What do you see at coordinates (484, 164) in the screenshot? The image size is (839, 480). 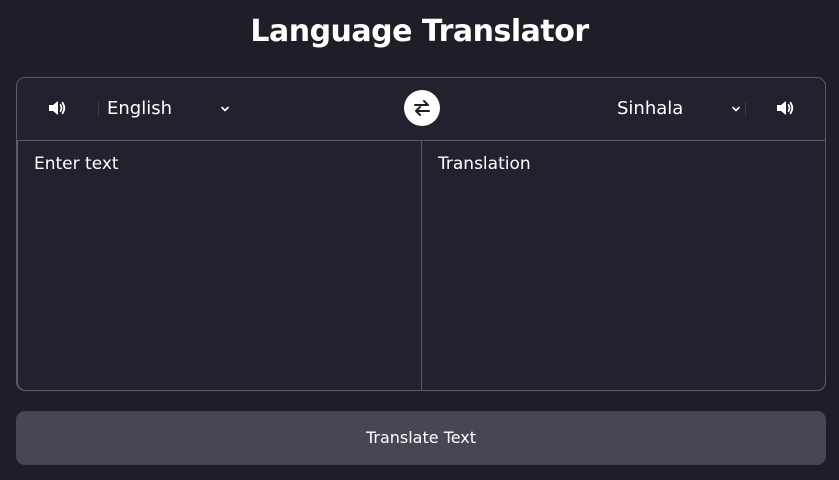 I see `translation-placeholder: Translation` at bounding box center [484, 164].